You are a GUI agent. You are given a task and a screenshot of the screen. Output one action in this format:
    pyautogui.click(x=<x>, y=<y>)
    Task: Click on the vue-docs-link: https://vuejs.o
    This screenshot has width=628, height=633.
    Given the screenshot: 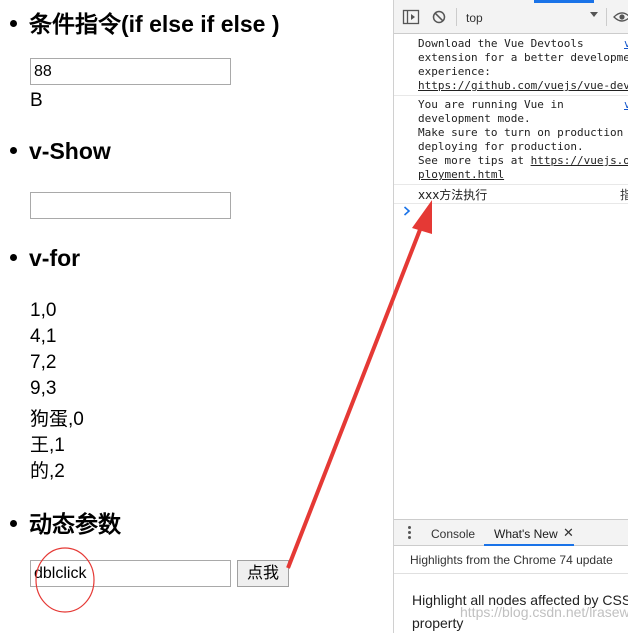 What is the action you would take?
    pyautogui.click(x=579, y=160)
    